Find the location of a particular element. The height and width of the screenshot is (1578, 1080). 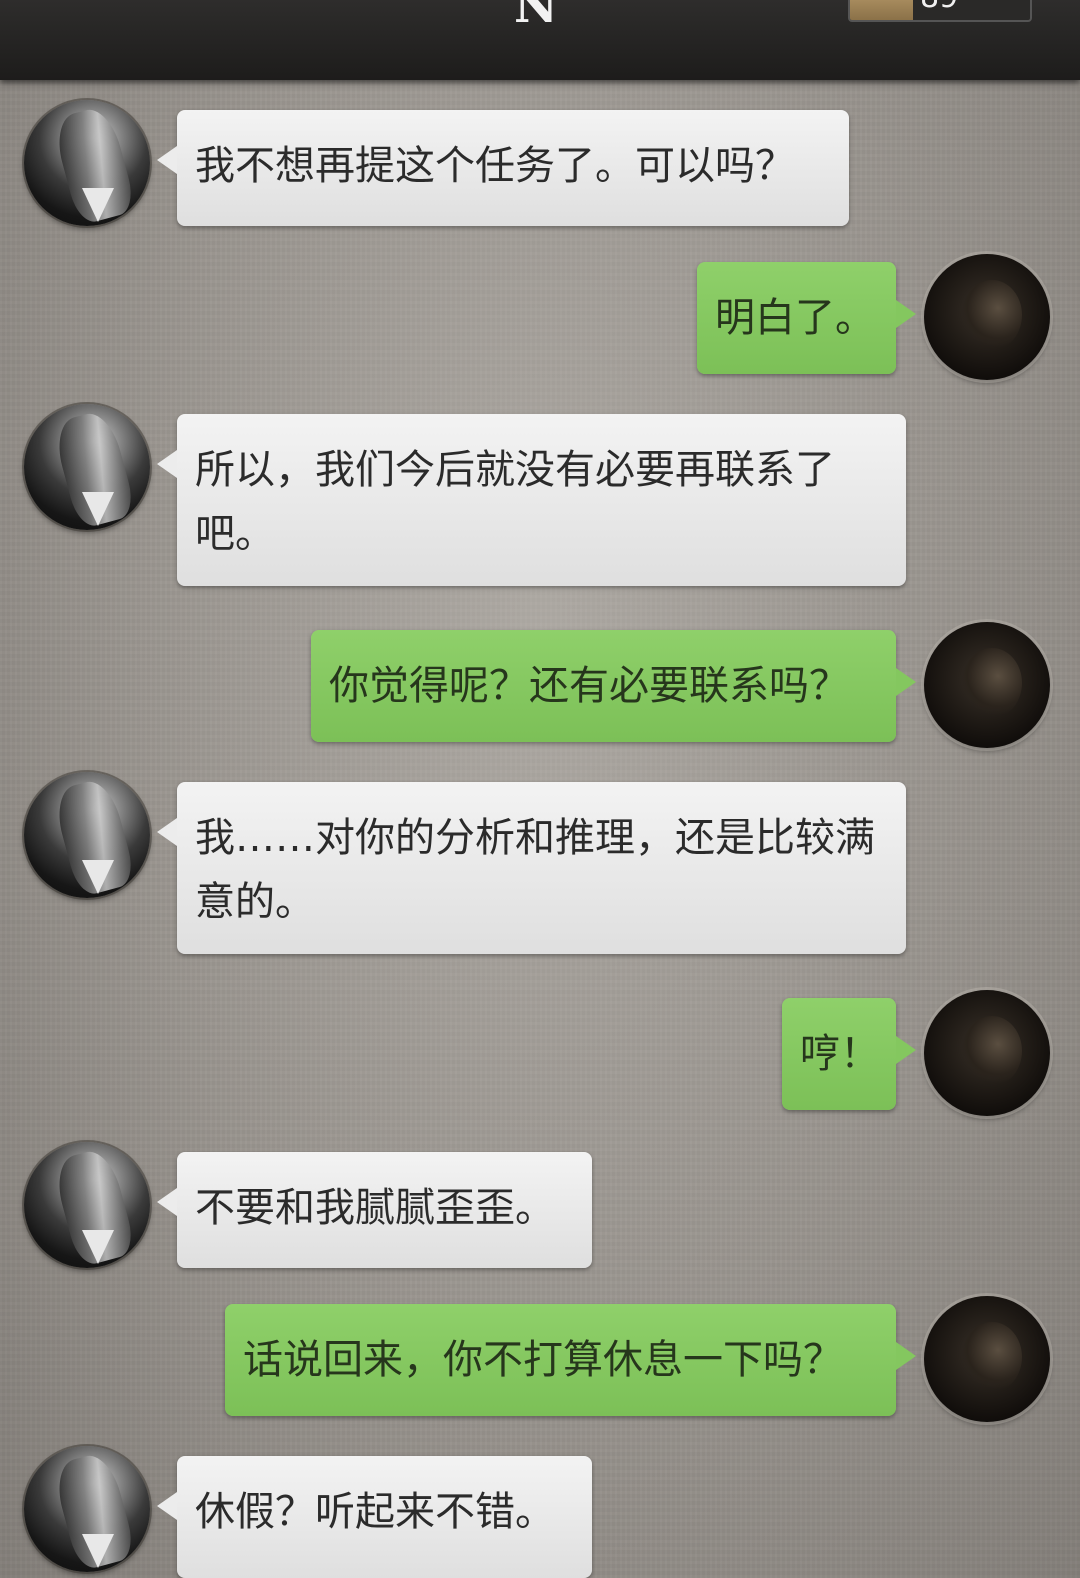

message-text: 我……对你的分析和推理，还是比较满意的。 is located at coordinates (535, 870).